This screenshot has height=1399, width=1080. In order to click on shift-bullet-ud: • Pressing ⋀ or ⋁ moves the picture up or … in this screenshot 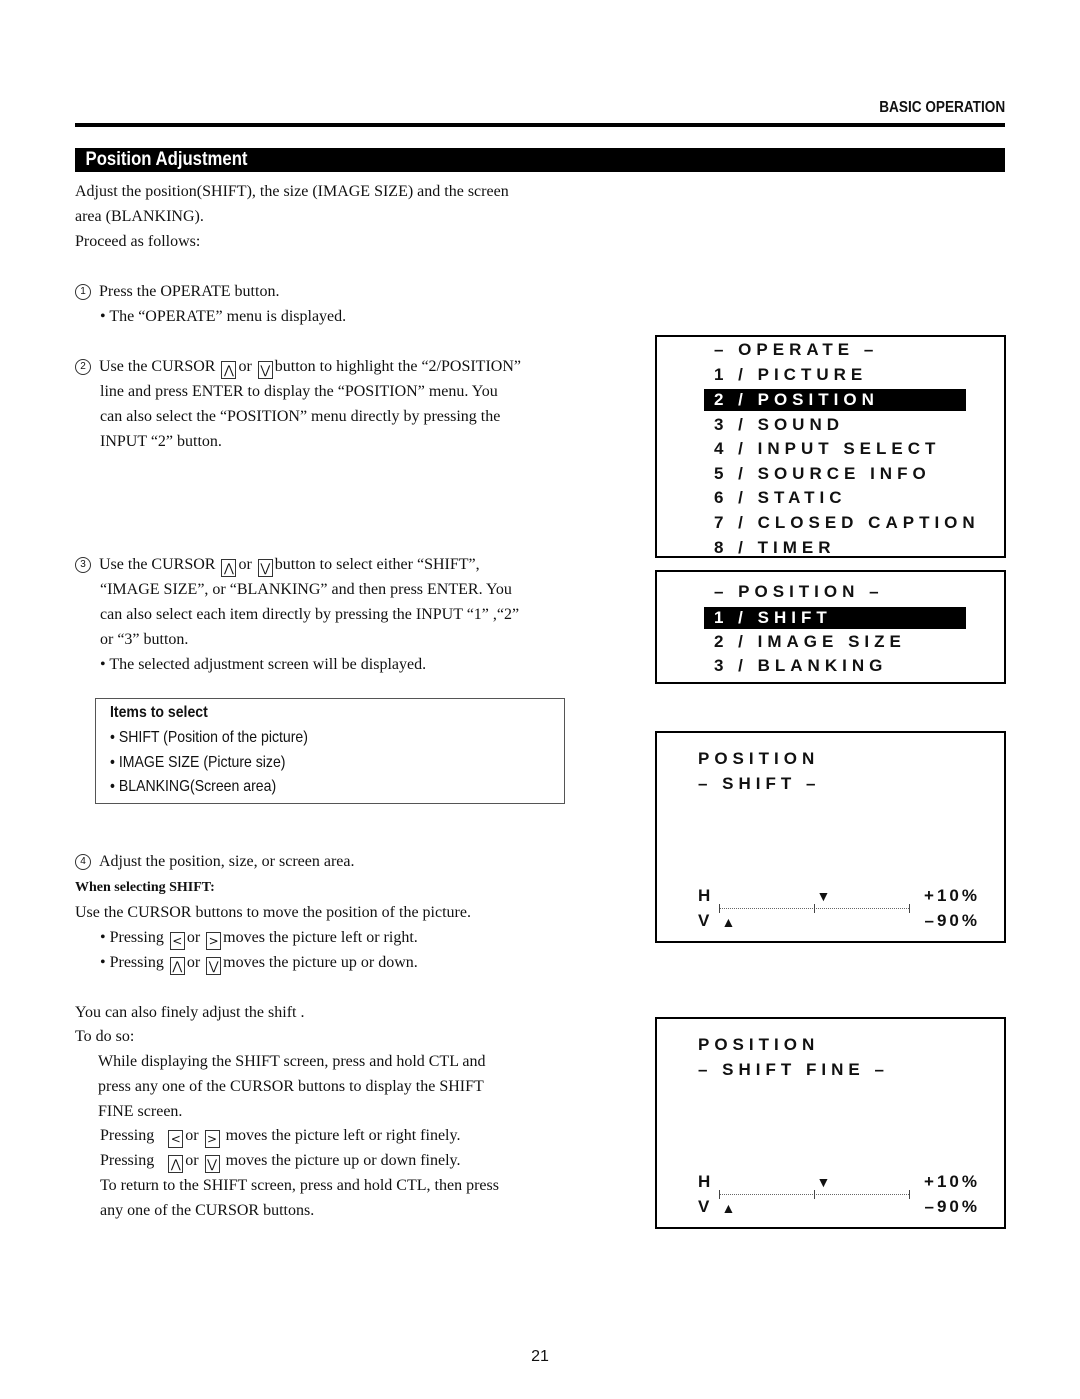, I will do `click(259, 963)`.